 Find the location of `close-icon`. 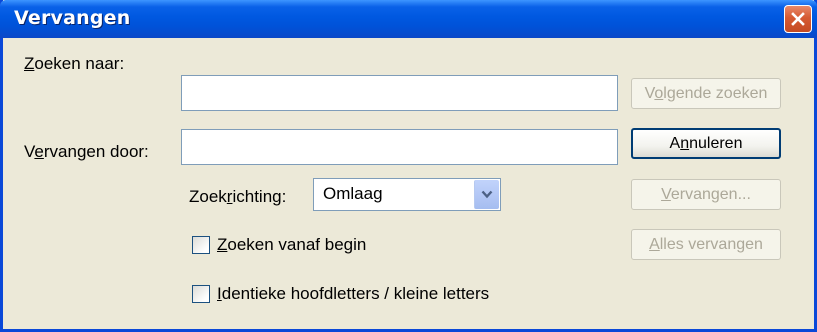

close-icon is located at coordinates (798, 19).